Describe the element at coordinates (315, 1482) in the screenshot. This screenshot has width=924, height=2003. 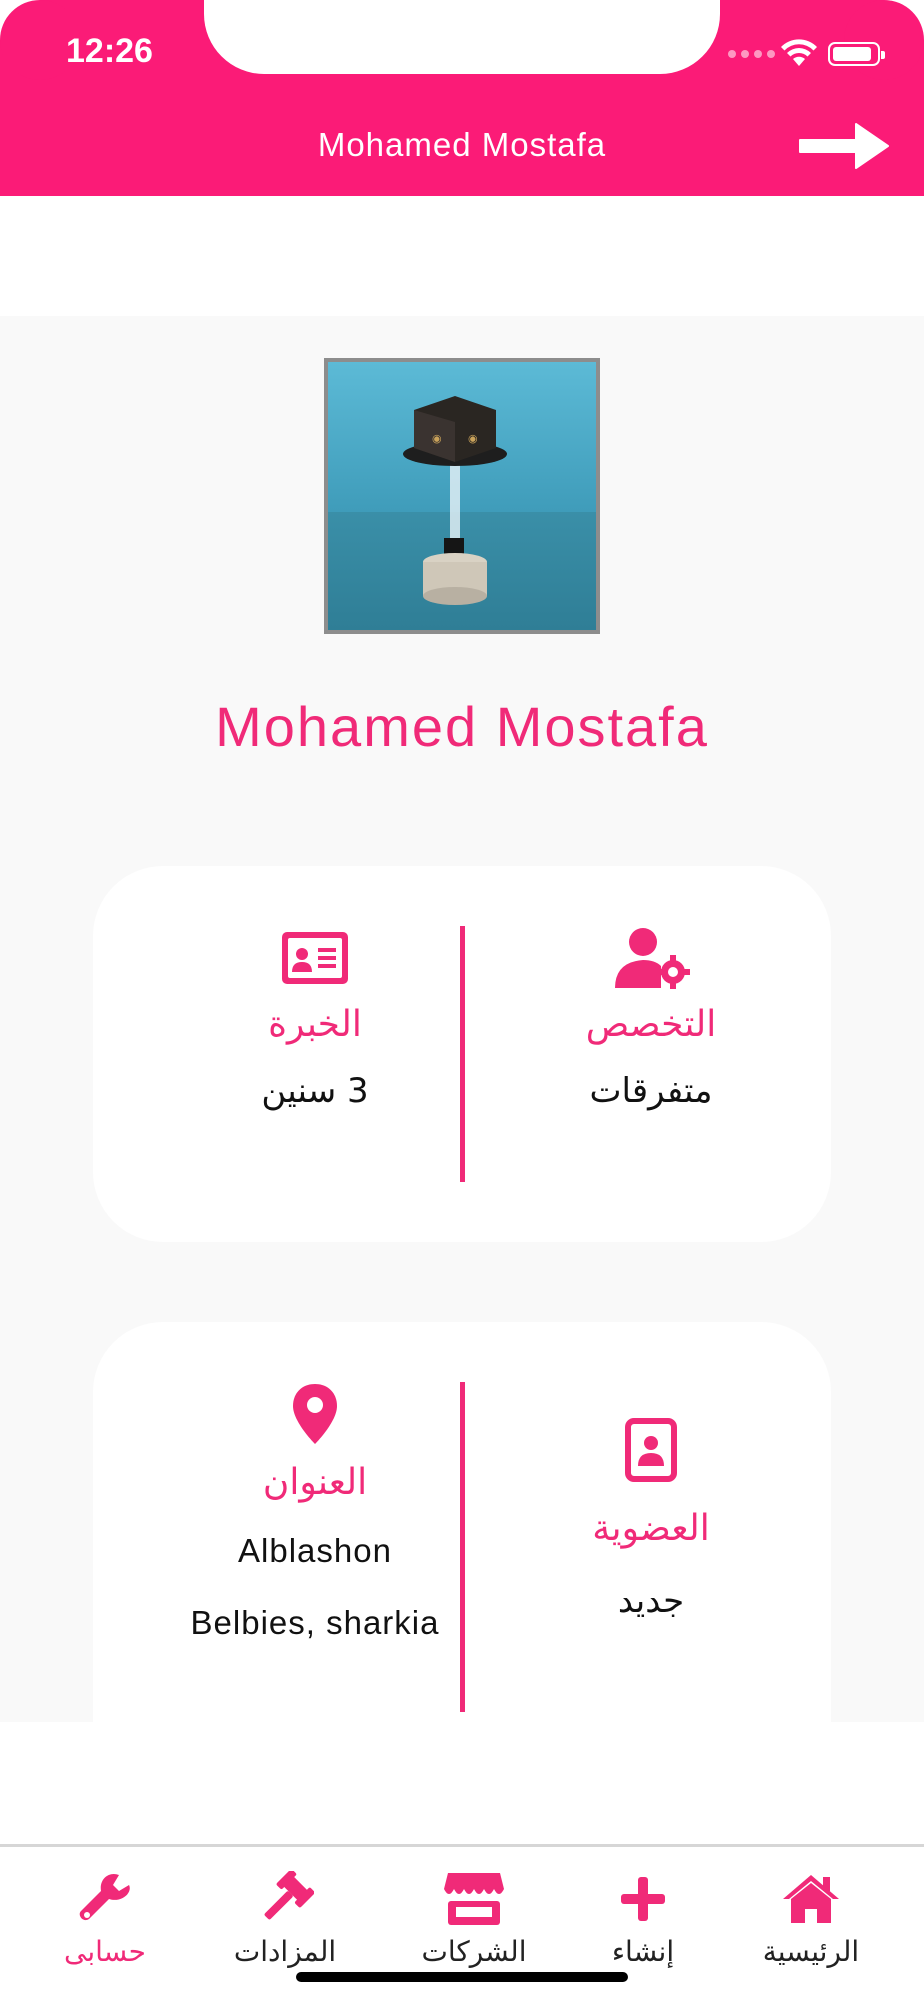
I see `address-label: العنوان` at that location.